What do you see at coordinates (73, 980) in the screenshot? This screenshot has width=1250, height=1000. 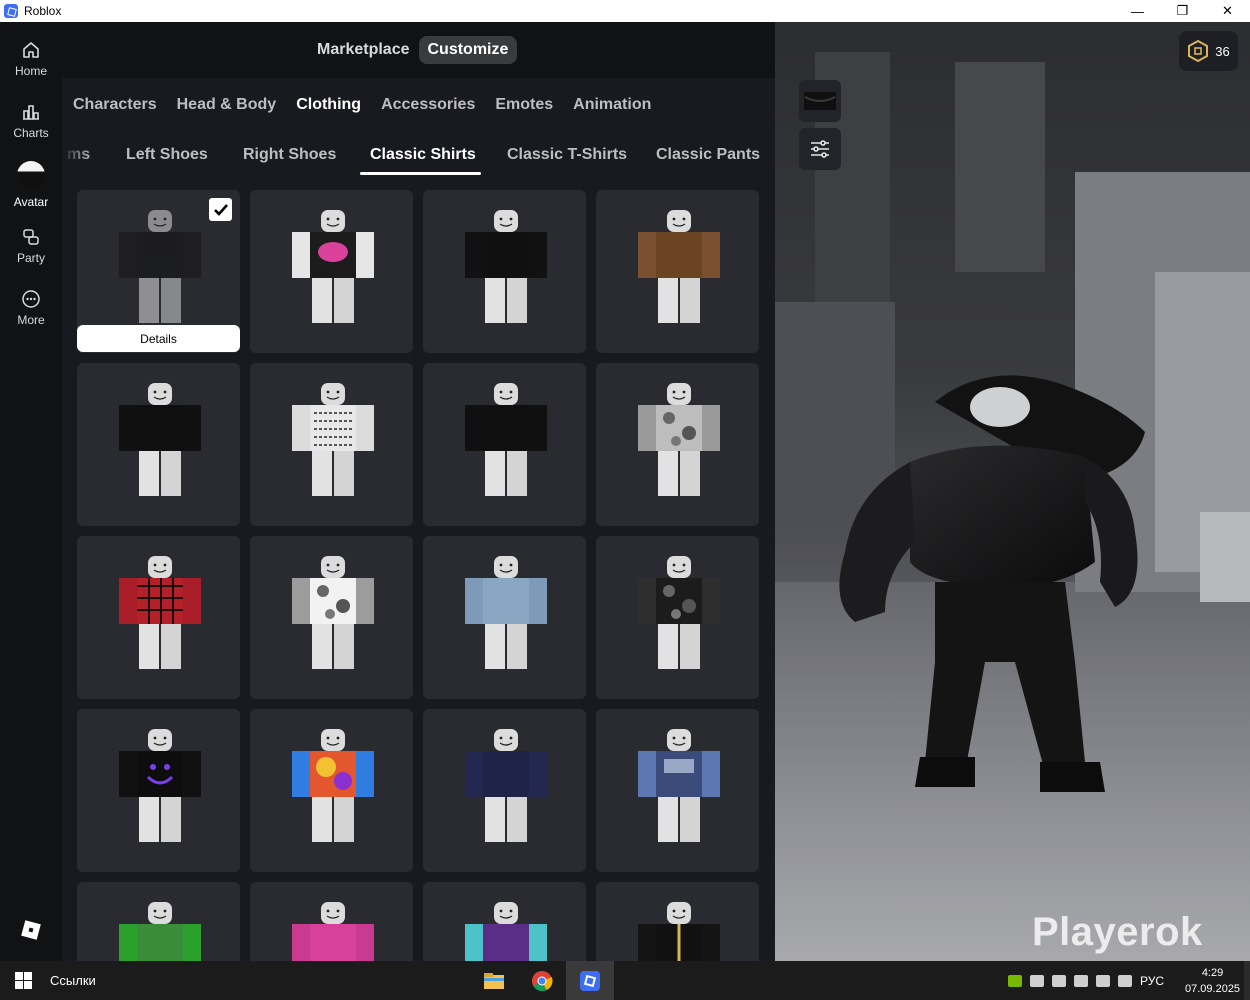 I see `links-toolbar: Ссылки` at bounding box center [73, 980].